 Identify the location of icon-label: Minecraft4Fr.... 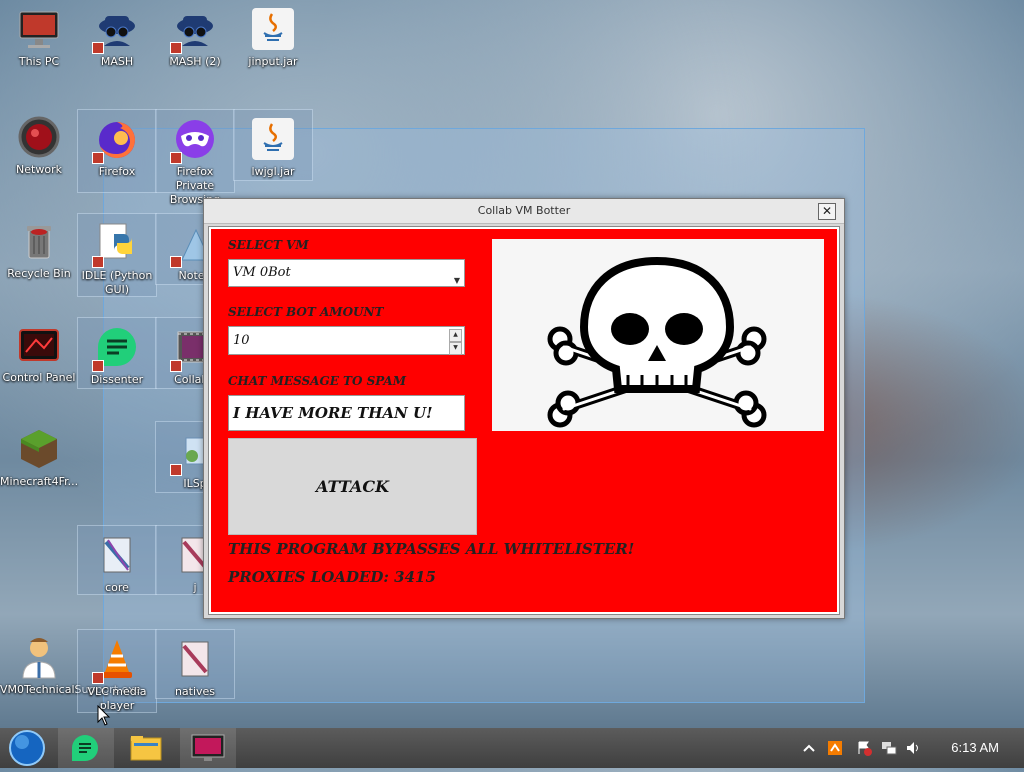
(39, 481).